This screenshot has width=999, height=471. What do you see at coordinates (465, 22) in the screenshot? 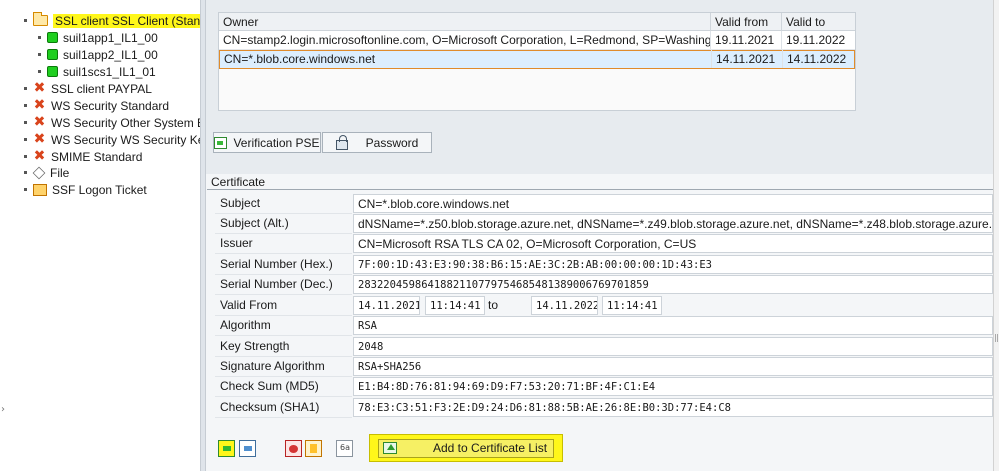
I see `column-header-owner: Owner` at bounding box center [465, 22].